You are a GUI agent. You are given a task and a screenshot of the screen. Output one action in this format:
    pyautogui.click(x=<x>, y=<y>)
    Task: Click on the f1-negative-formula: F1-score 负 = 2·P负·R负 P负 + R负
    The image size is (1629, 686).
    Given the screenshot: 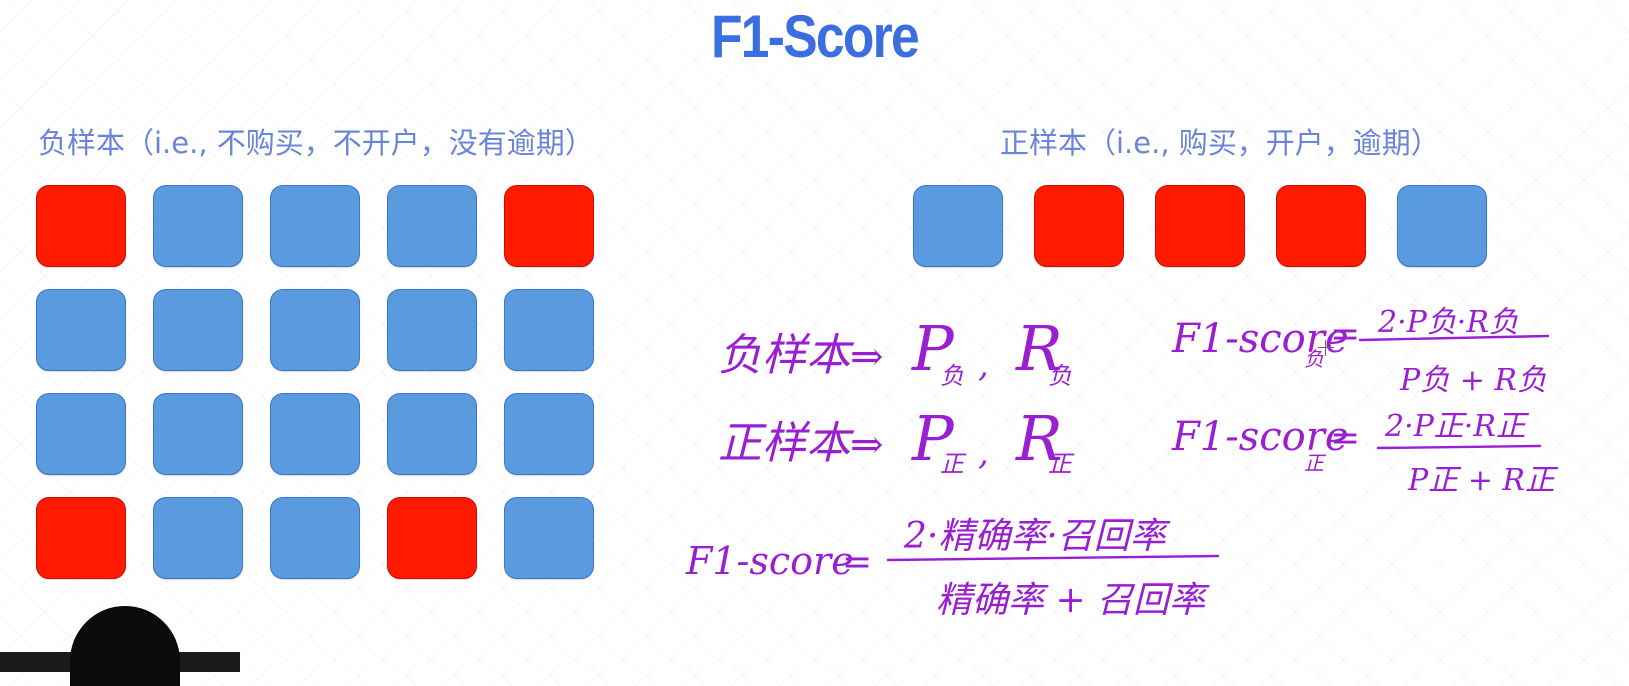 What is the action you would take?
    pyautogui.click(x=1360, y=351)
    